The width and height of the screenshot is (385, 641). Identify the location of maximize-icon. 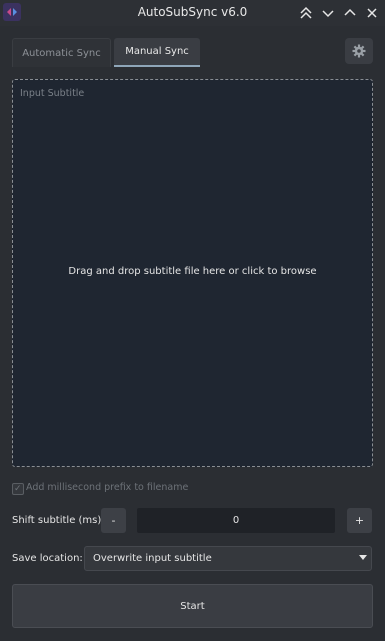
(350, 13).